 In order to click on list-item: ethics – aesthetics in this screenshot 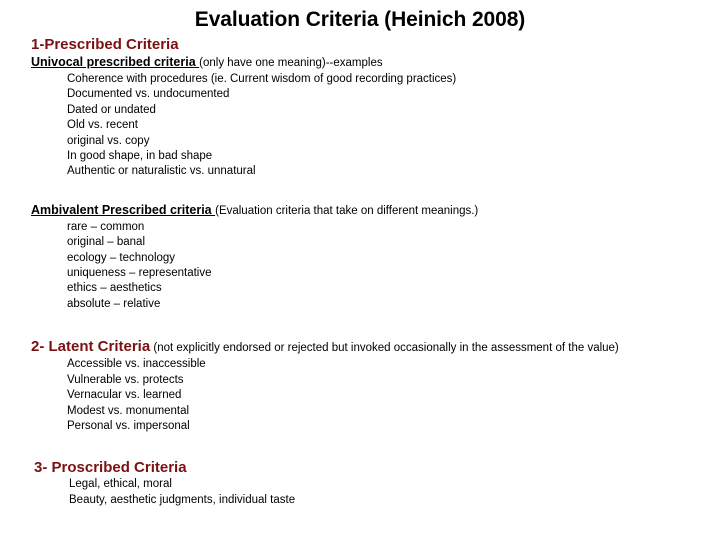, I will do `click(114, 288)`.